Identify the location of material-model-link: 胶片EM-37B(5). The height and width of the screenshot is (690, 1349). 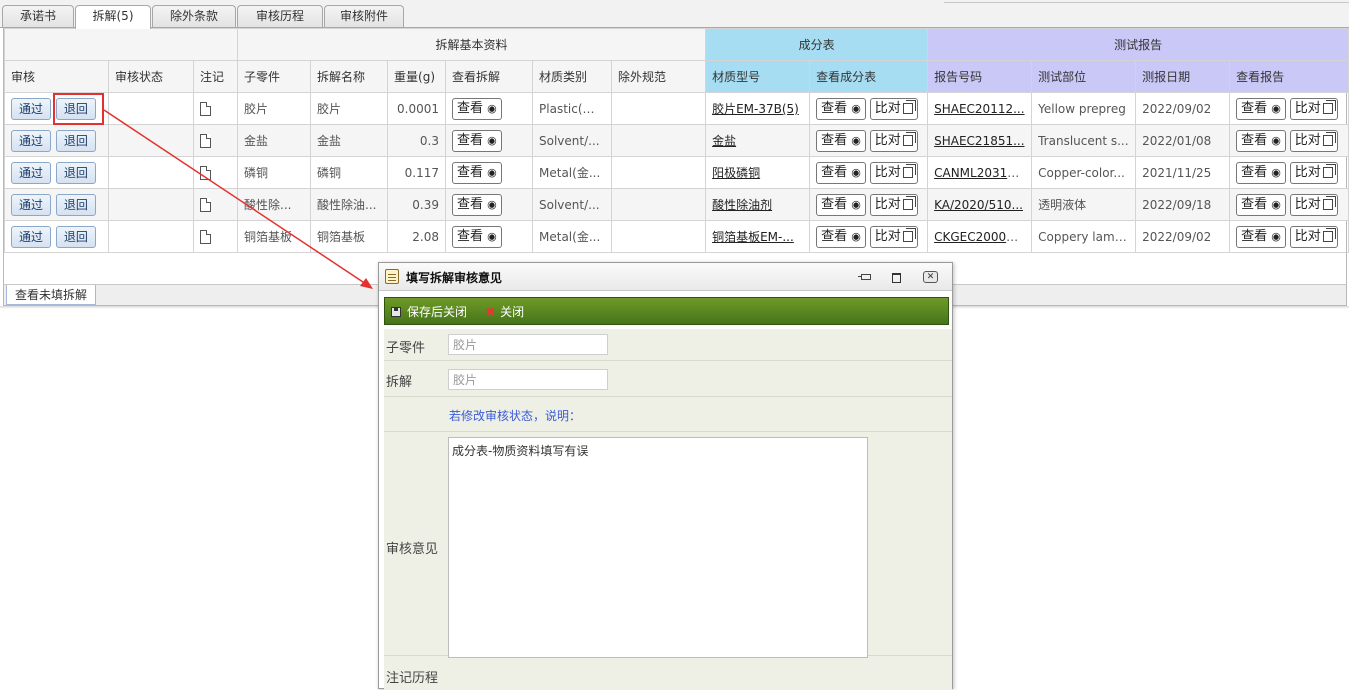
(755, 109).